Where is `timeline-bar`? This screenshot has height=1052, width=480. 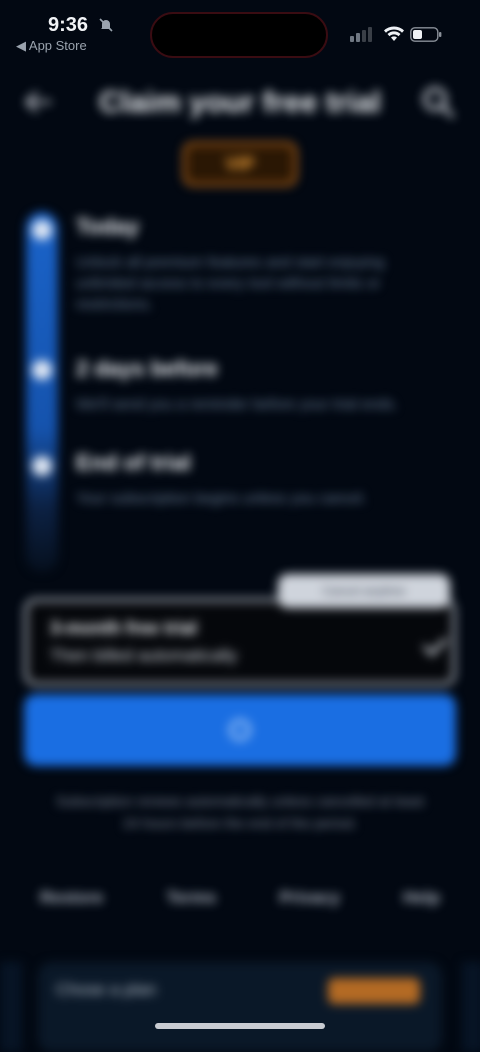
timeline-bar is located at coordinates (42, 392).